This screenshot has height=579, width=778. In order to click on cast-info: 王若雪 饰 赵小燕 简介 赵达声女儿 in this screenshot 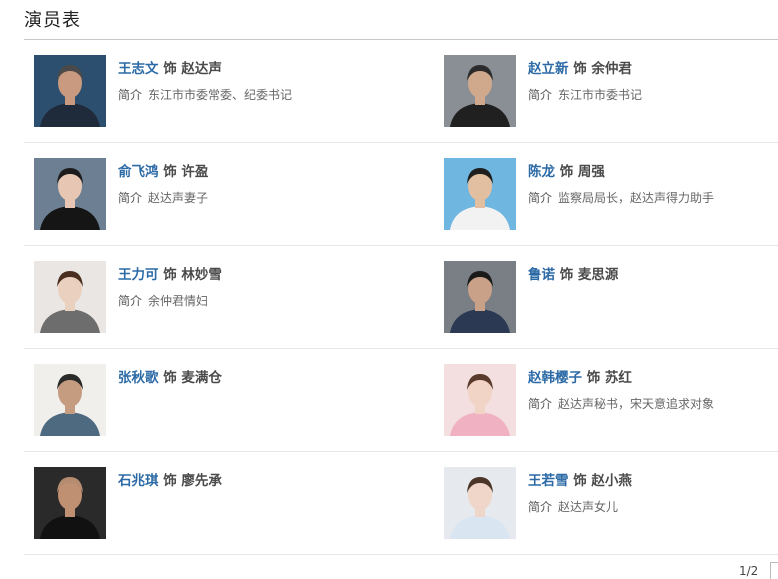, I will do `click(653, 492)`.